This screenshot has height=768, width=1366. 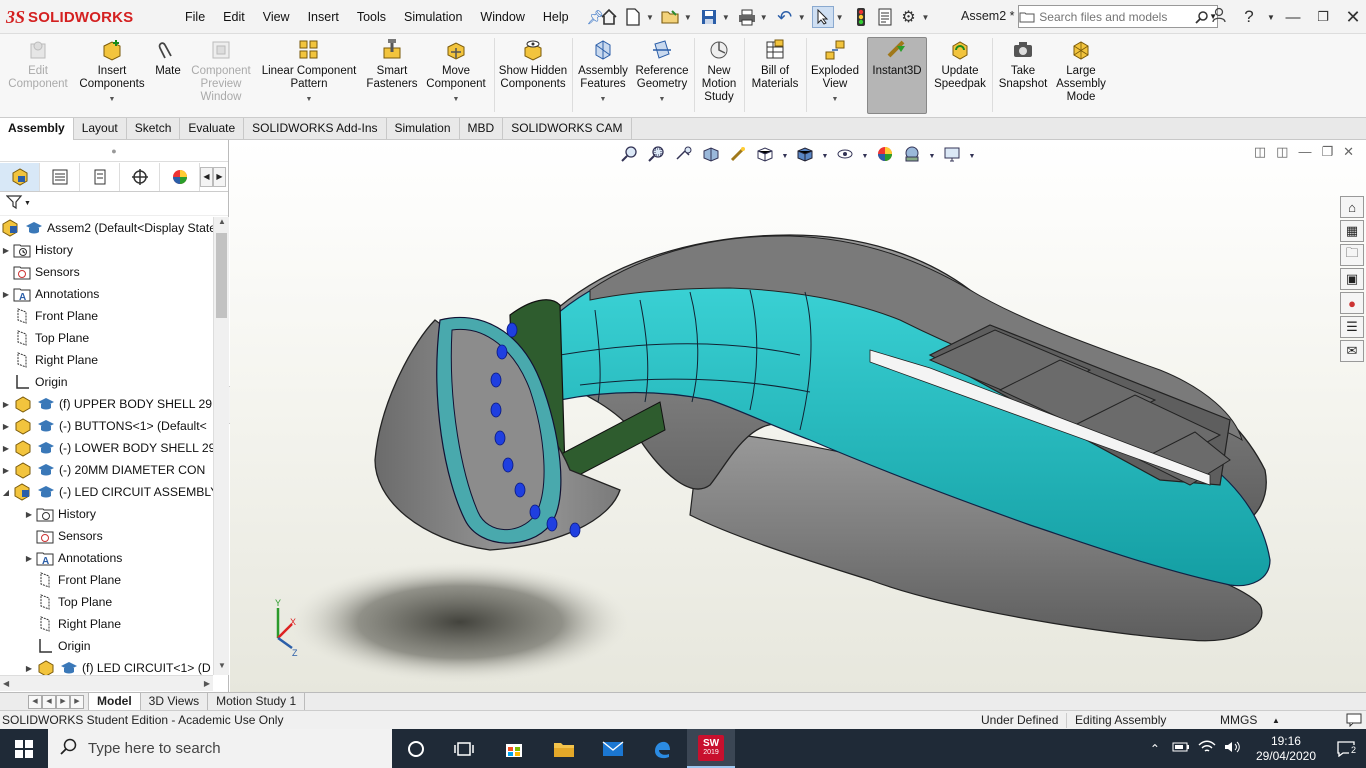 What do you see at coordinates (100, 176) in the screenshot?
I see `configuration-manager-tab-icon` at bounding box center [100, 176].